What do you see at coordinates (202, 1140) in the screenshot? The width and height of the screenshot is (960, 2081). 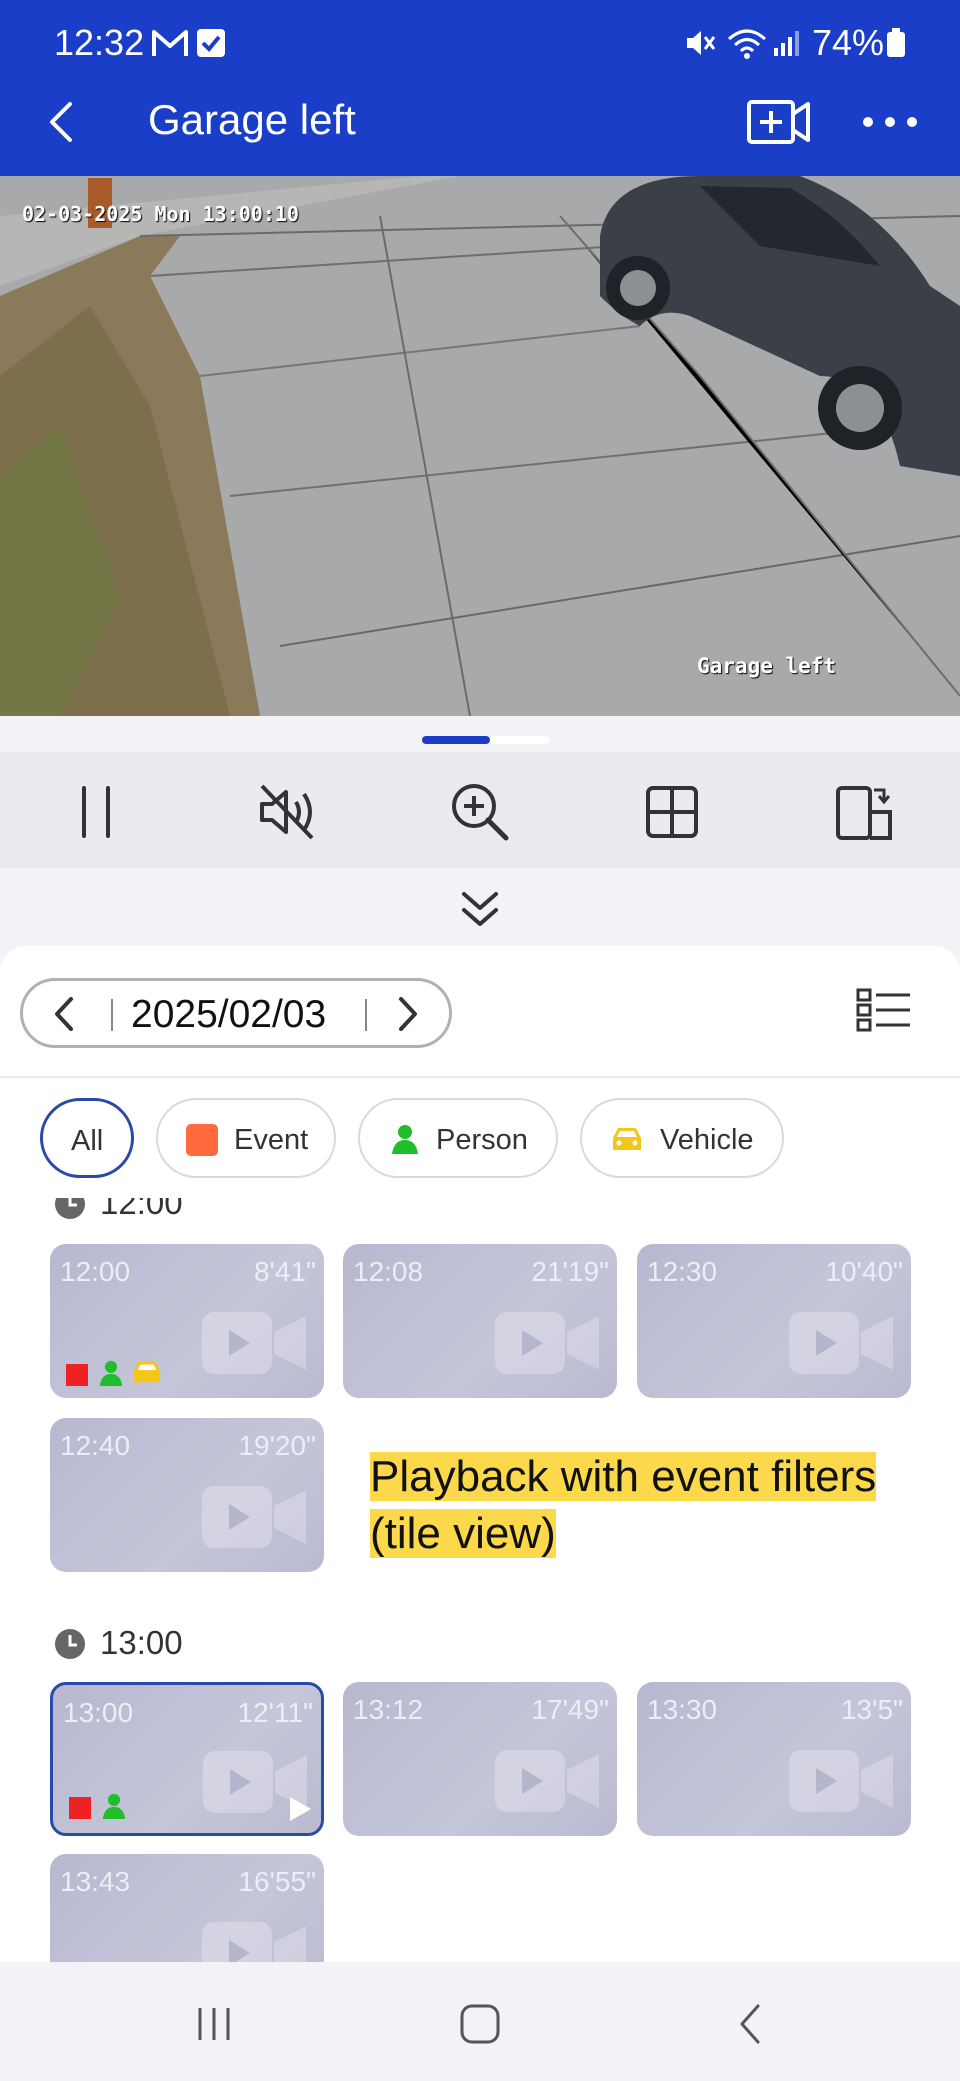 I see `event-square-icon` at bounding box center [202, 1140].